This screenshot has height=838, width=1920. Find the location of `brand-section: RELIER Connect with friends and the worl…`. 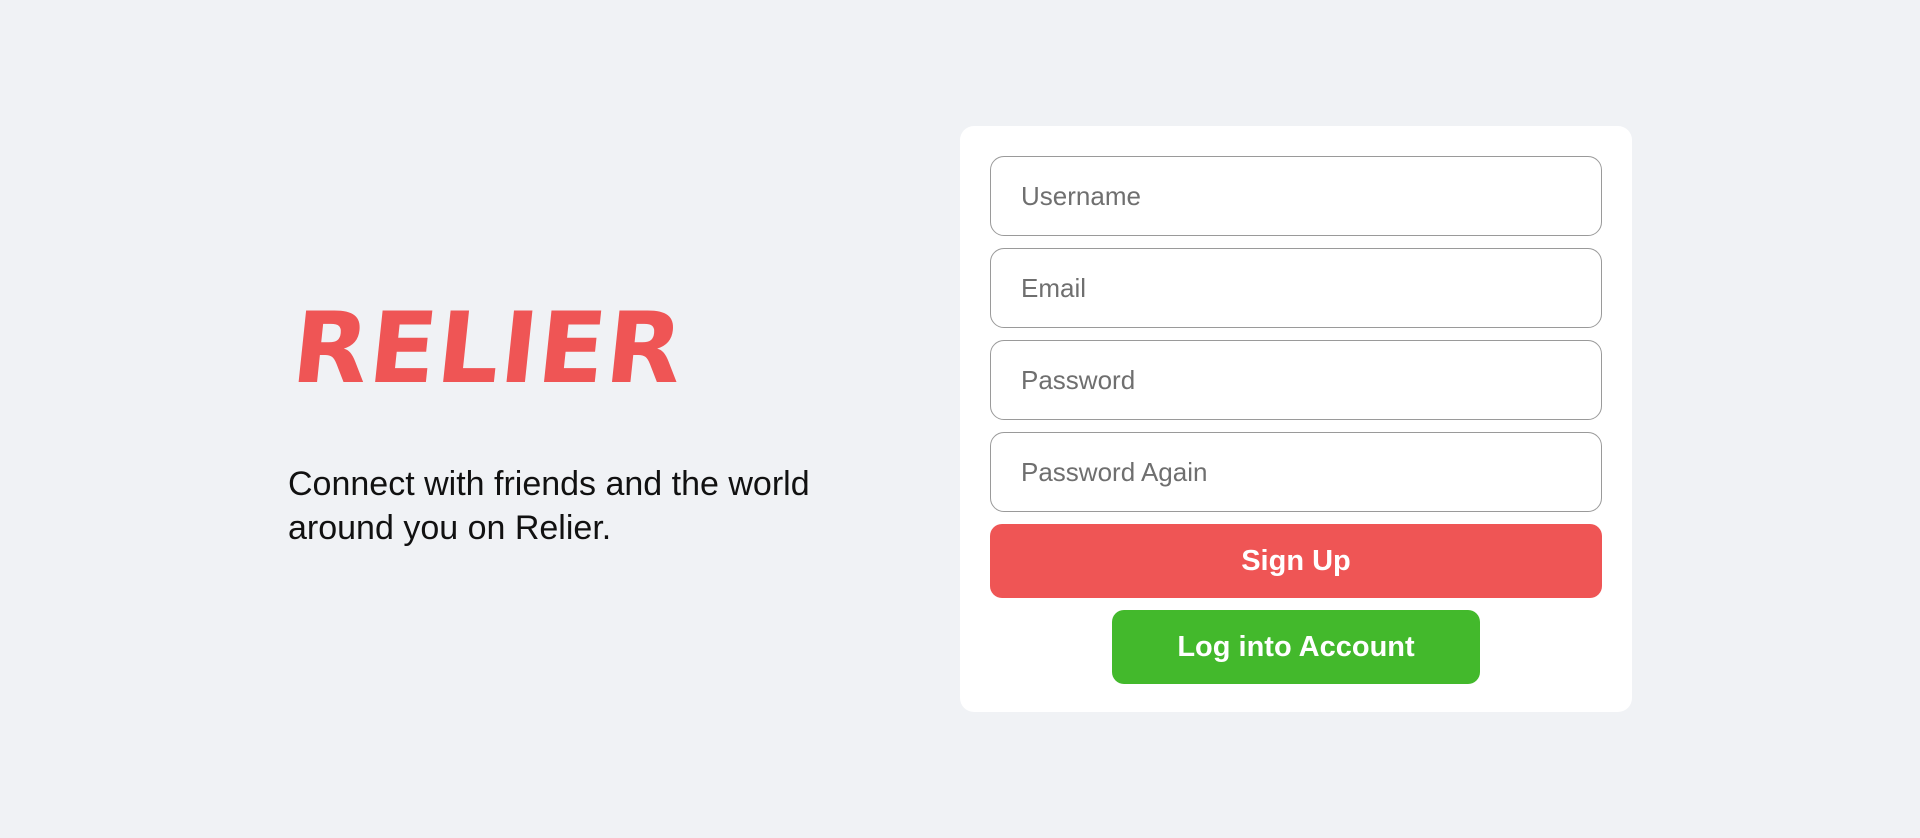

brand-section: RELIER Connect with friends and the worl… is located at coordinates (597, 421).